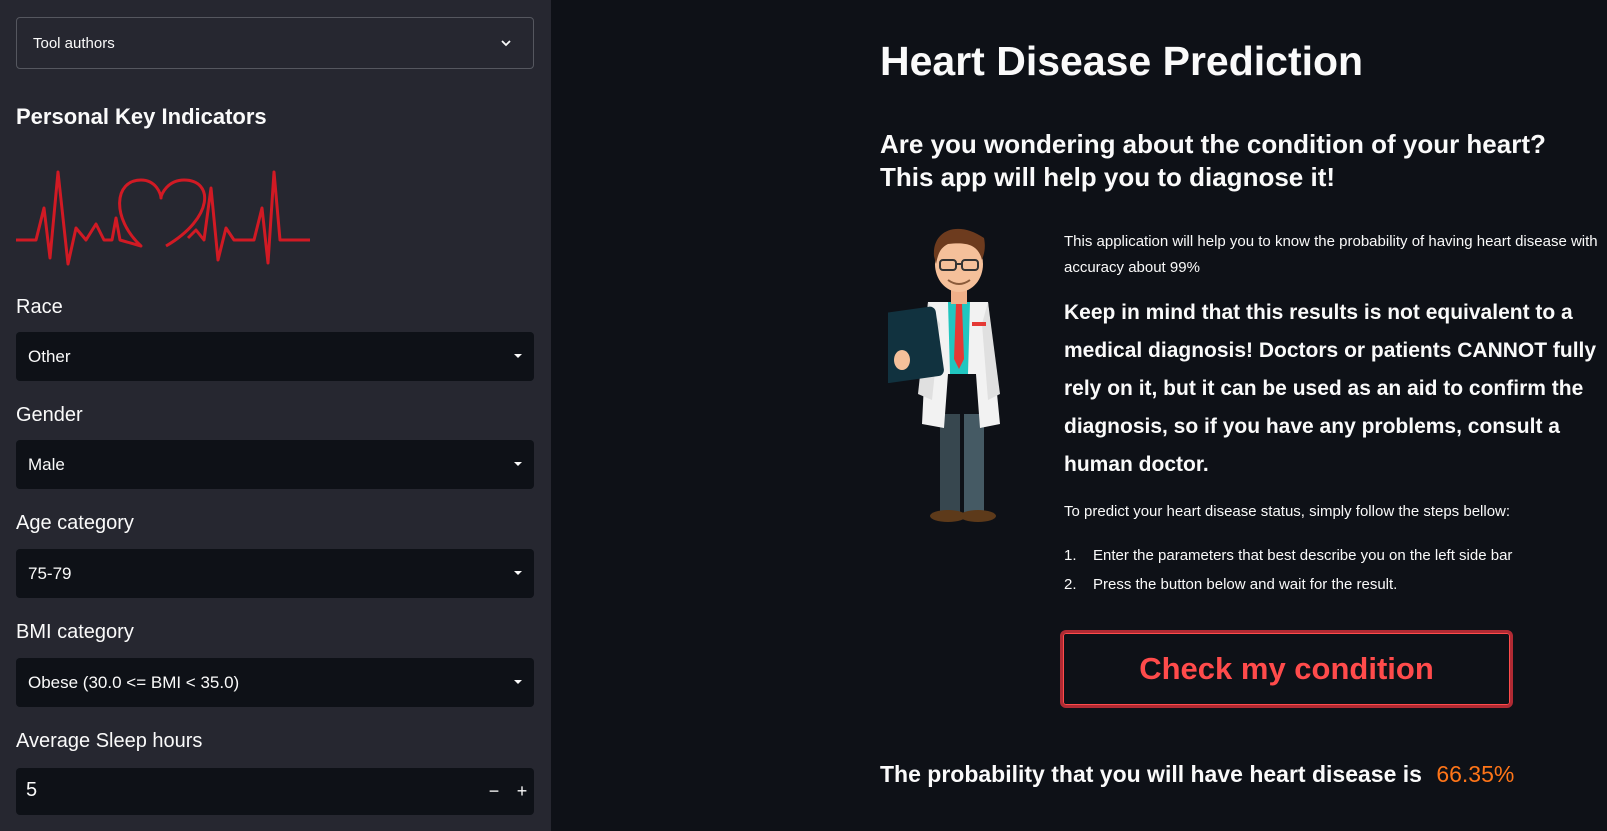 This screenshot has height=831, width=1607. I want to click on sleep-hours-value: 5, so click(32, 790).